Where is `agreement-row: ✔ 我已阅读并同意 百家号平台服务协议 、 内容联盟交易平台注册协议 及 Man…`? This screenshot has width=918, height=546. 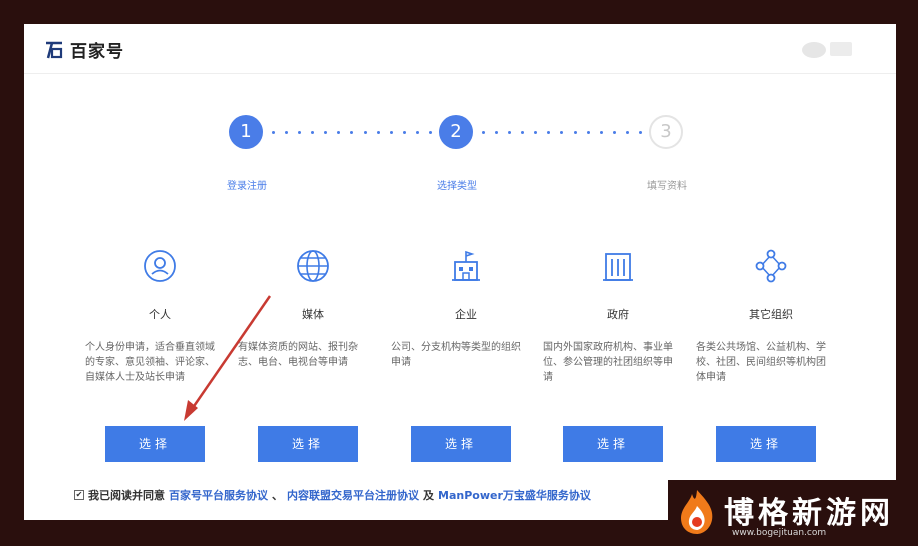
agreement-row: ✔ 我已阅读并同意 百家号平台服务协议 、 内容联盟交易平台注册协议 及 Man… is located at coordinates (332, 495).